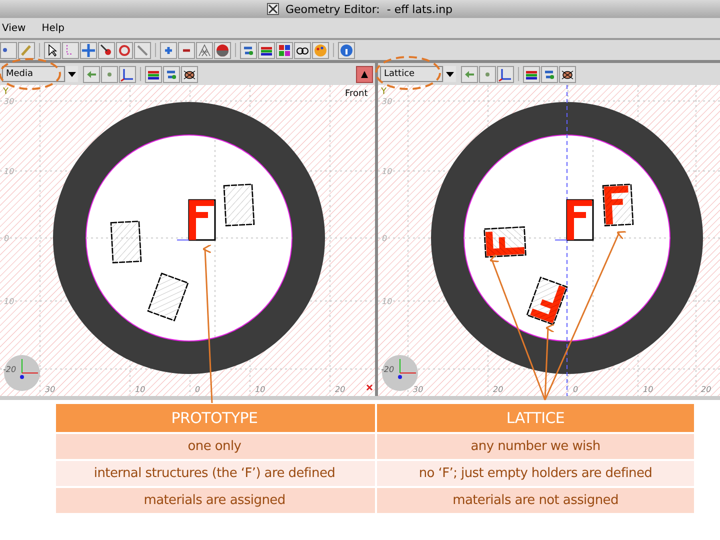 The height and width of the screenshot is (540, 720). Describe the element at coordinates (106, 50) in the screenshot. I see `pin-icon` at that location.